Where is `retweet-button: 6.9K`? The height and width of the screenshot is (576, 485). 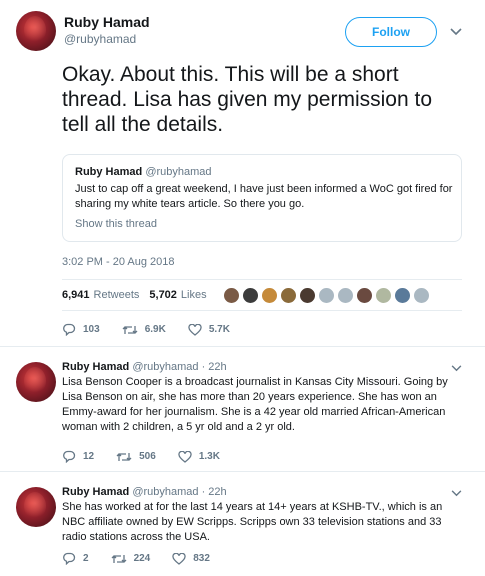 retweet-button: 6.9K is located at coordinates (144, 330).